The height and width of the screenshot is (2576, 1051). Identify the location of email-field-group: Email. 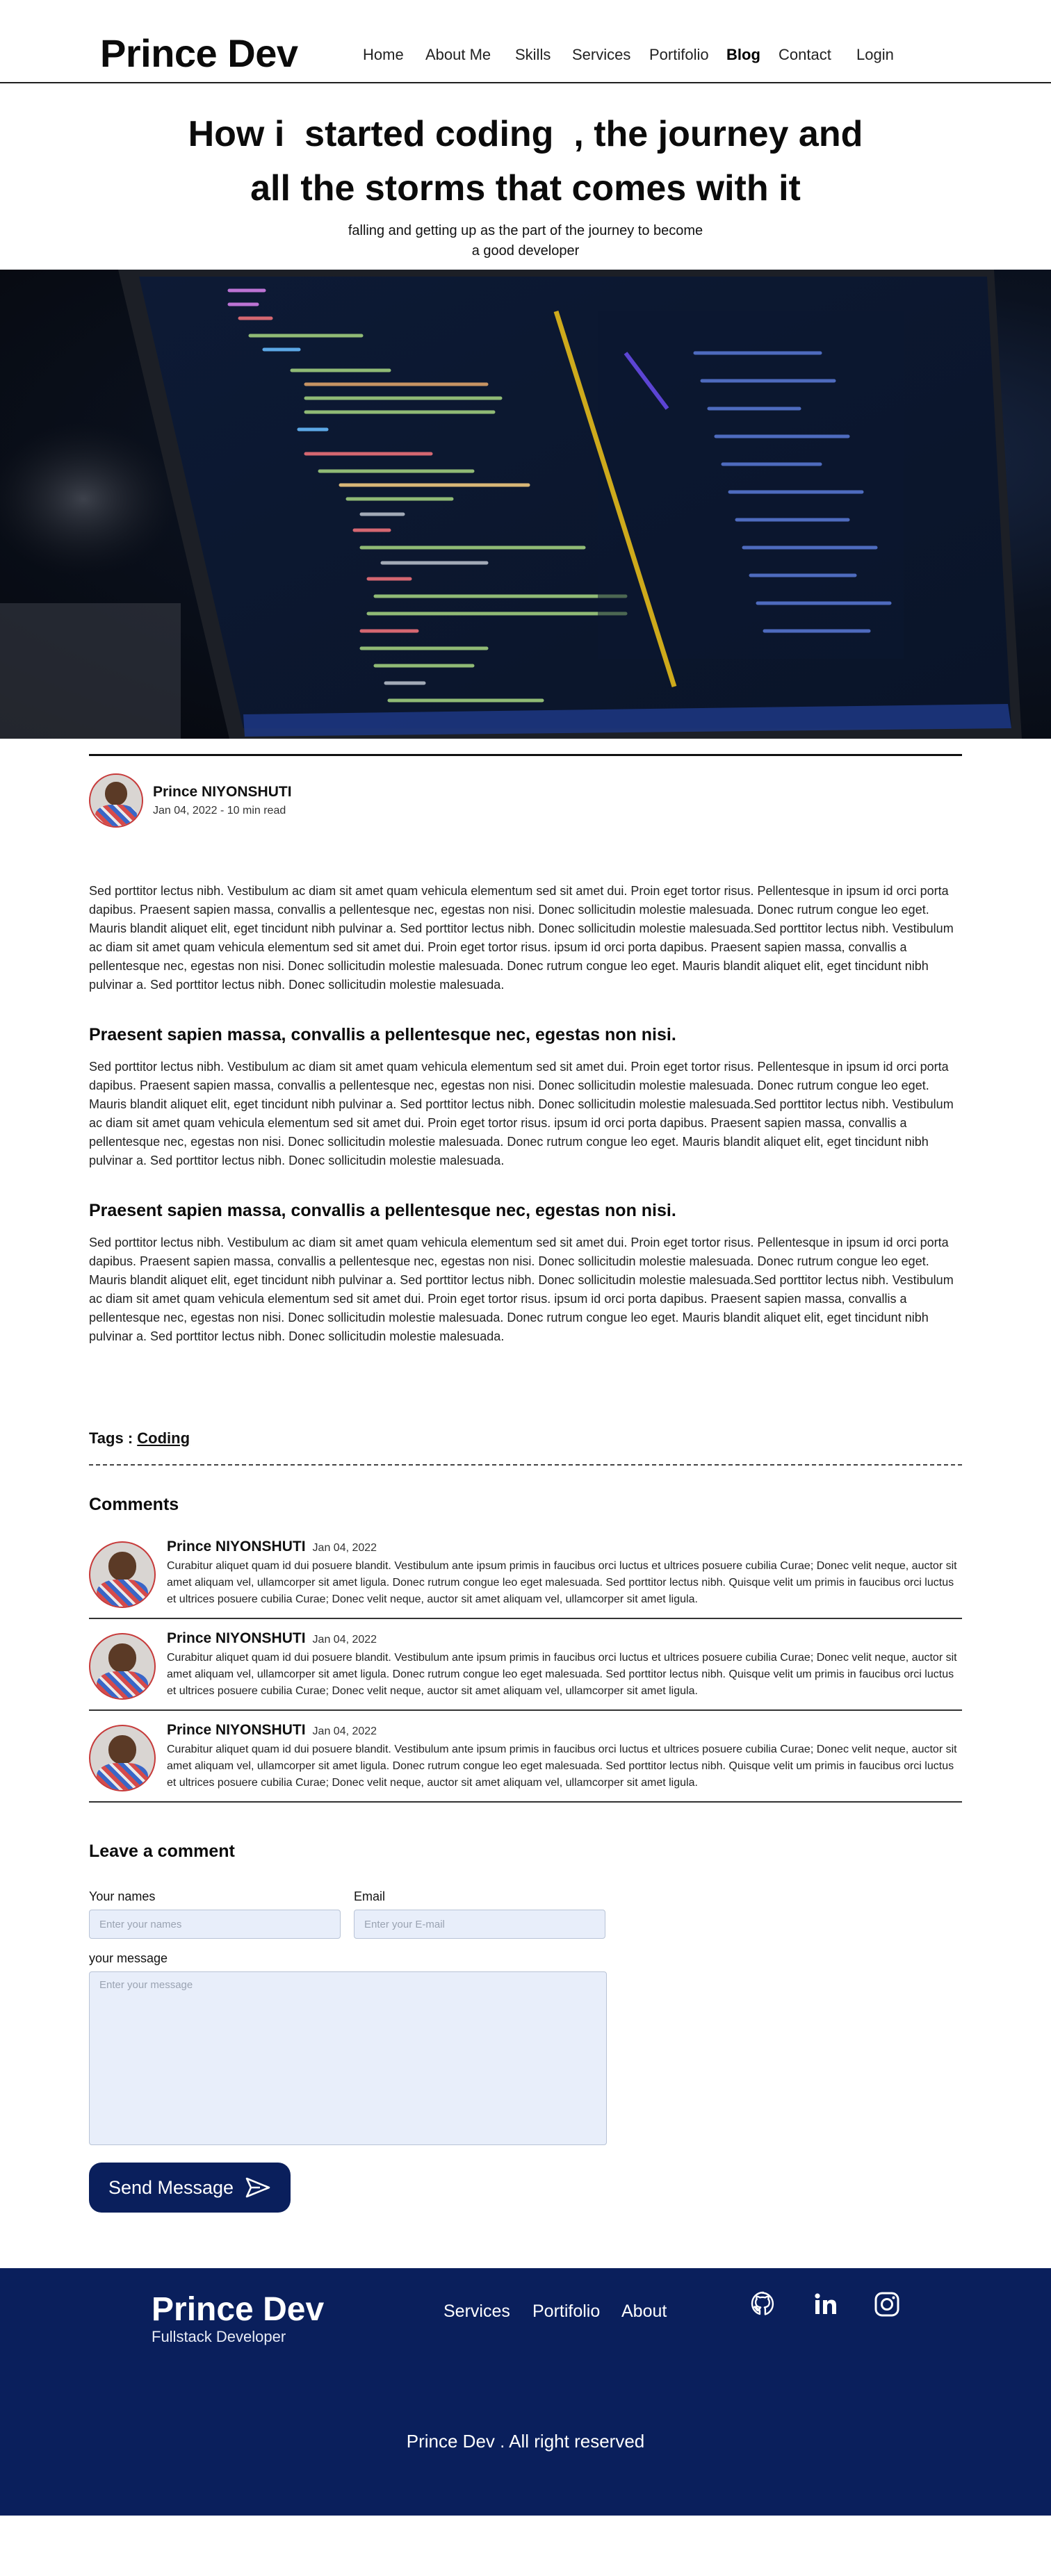
(479, 1914).